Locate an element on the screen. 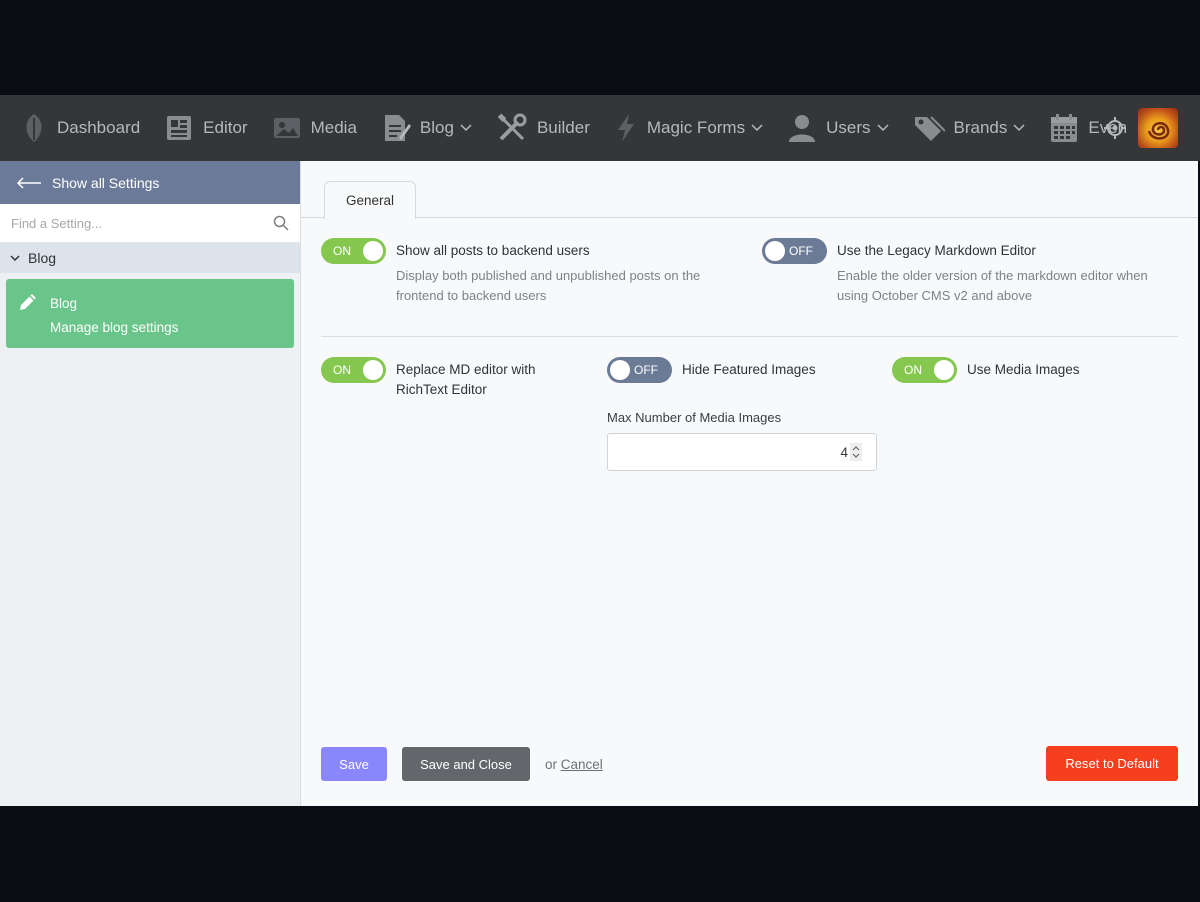  hide-featured-toggle: OFF is located at coordinates (639, 370).